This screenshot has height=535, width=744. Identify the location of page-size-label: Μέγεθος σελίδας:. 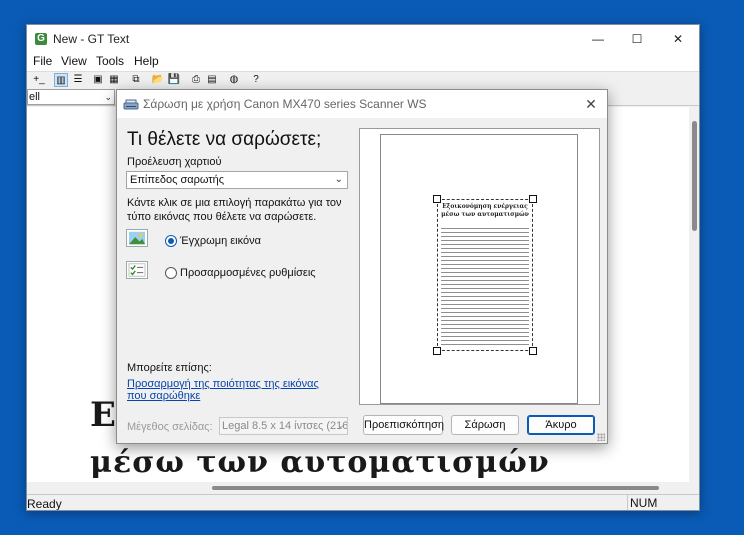
(170, 427).